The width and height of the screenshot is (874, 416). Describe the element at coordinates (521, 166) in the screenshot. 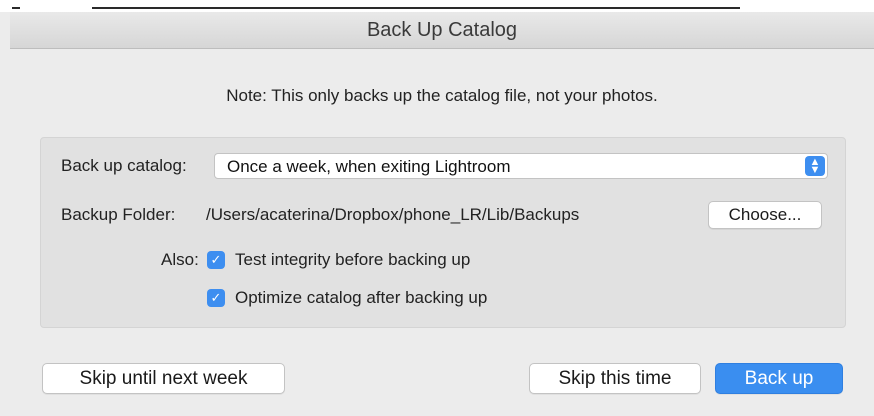

I see `catalog-frequency-select: Once a week, when exiting Lightroom ▲ ▼` at that location.